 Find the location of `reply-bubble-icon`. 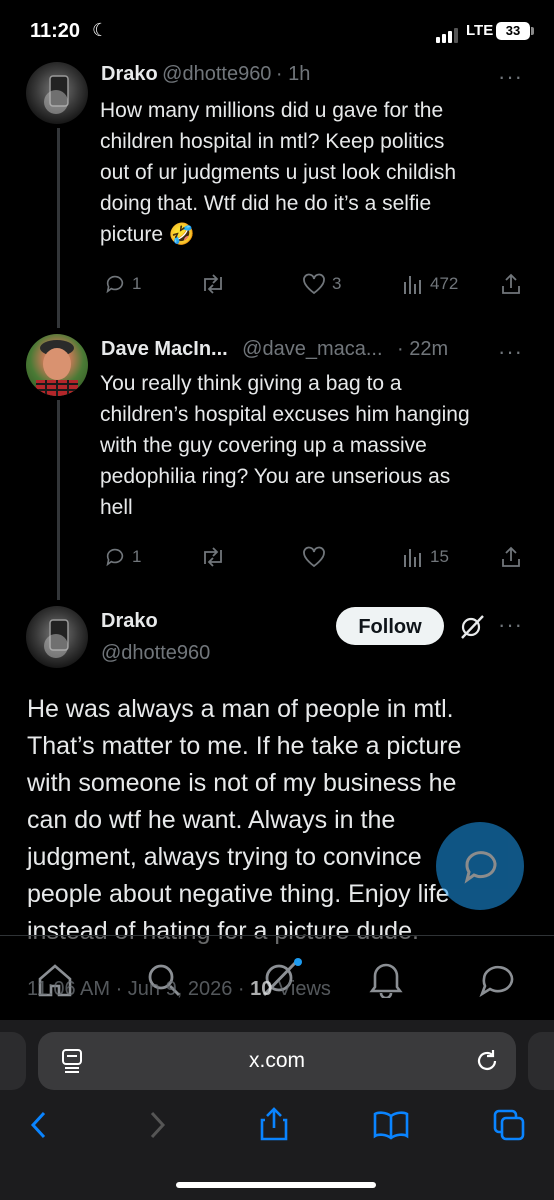

reply-bubble-icon is located at coordinates (480, 867).